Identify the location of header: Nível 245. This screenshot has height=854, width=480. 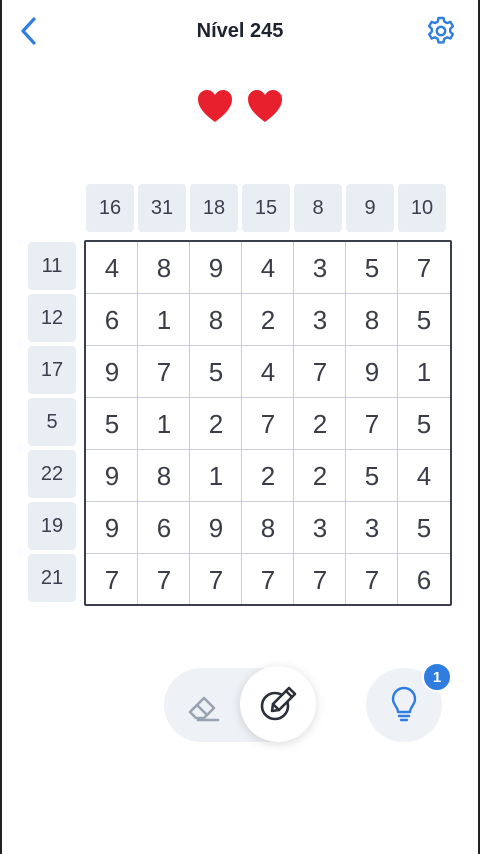
(240, 32).